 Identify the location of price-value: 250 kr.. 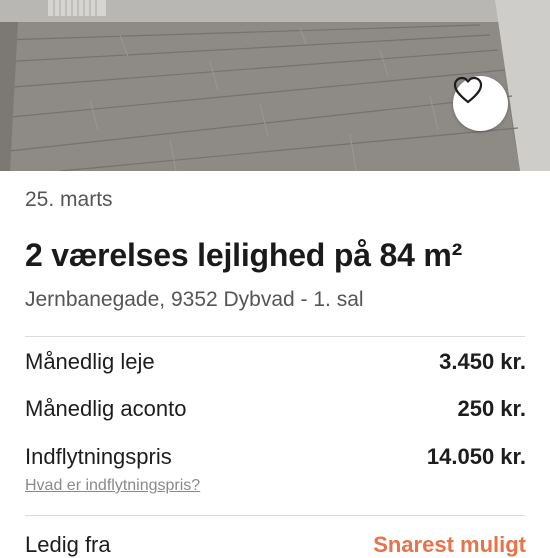
(491, 408).